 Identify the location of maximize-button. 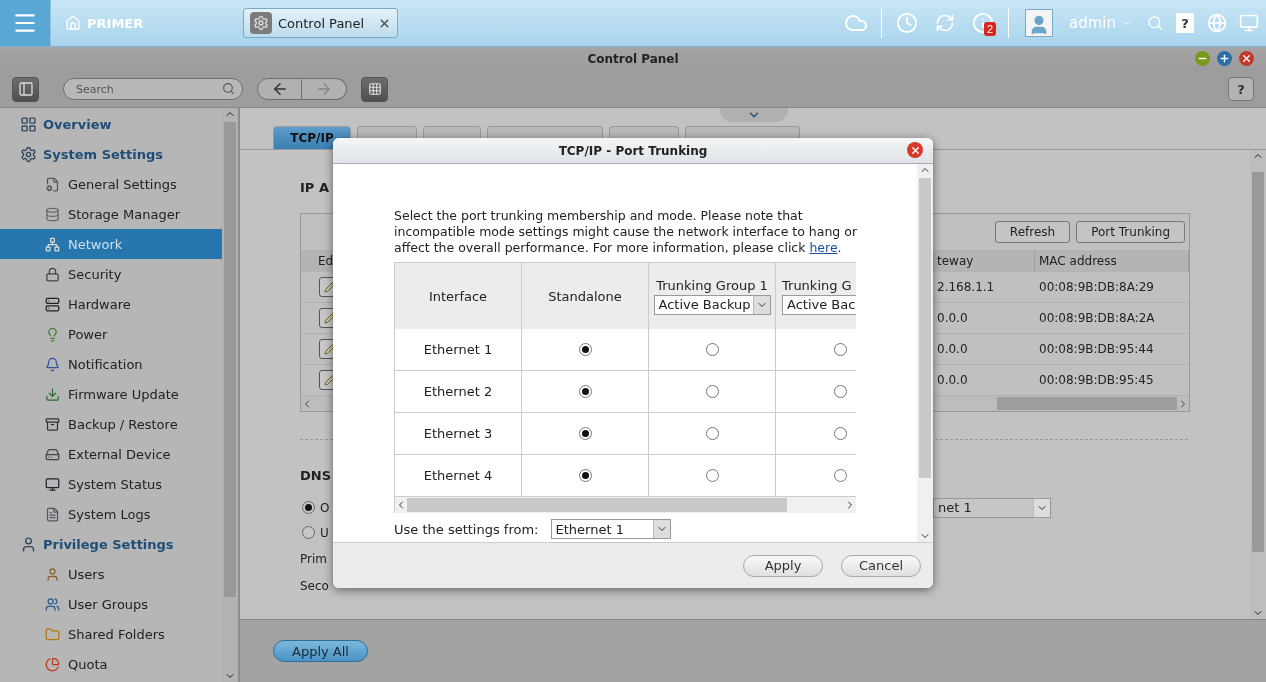
(1224, 58).